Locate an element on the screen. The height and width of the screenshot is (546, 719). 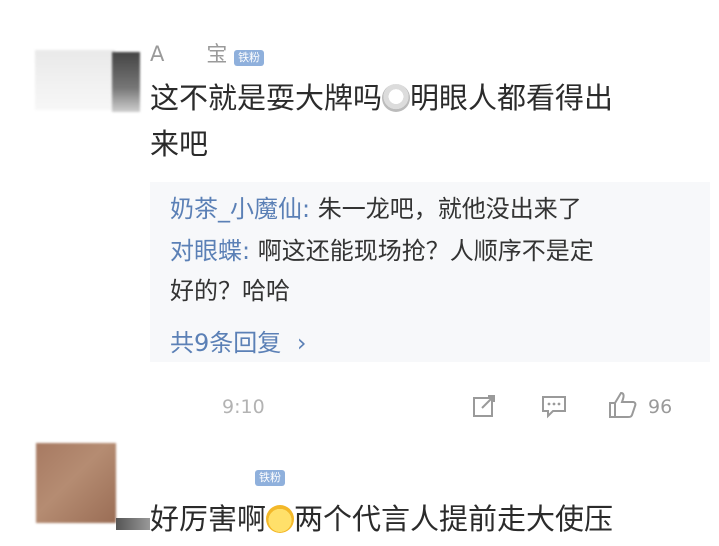
reply-text-continued: 好的？哈哈 is located at coordinates (230, 291).